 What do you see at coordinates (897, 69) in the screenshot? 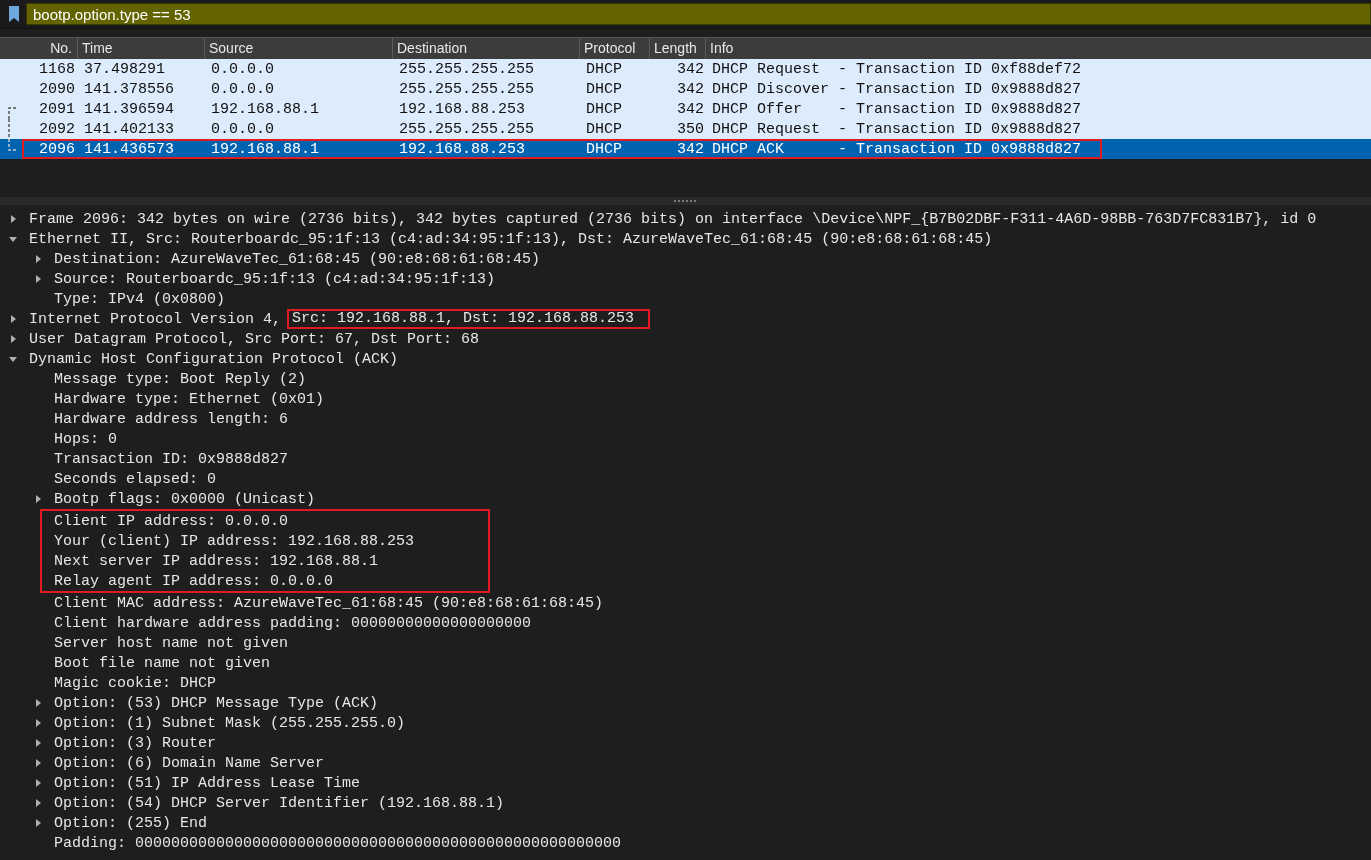
I see `table-cell-text: DHCP Request - Transaction ID 0xf88def72` at bounding box center [897, 69].